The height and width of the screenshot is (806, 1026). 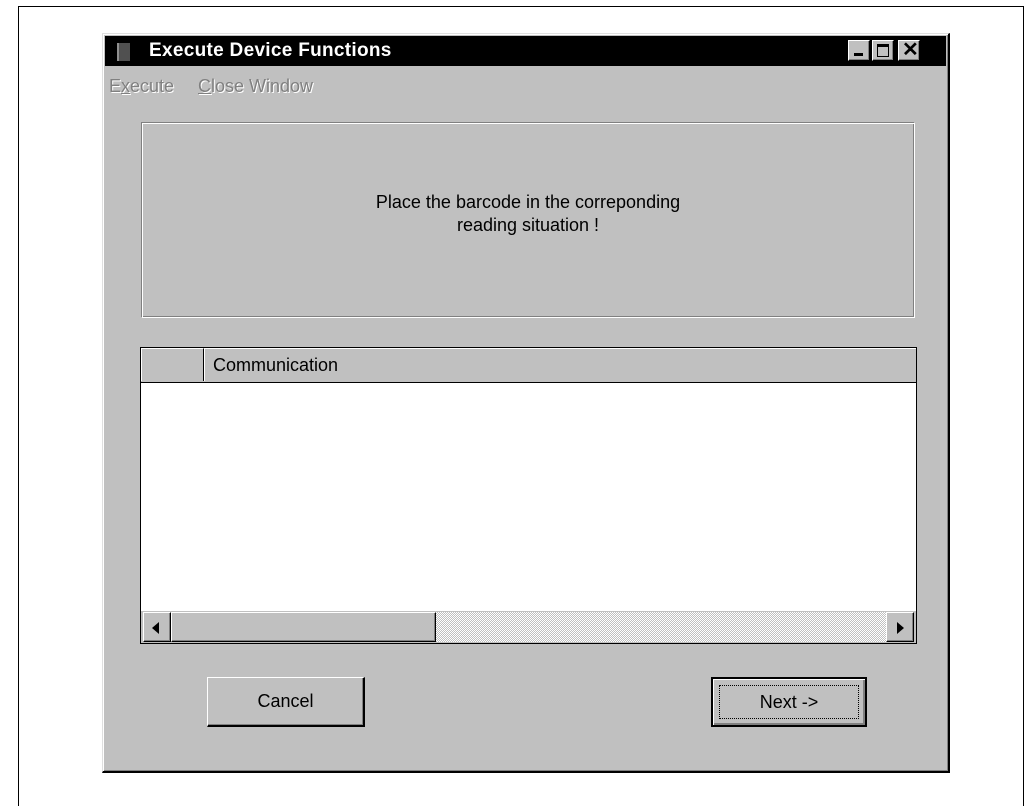 What do you see at coordinates (528, 225) in the screenshot?
I see `instruction-text-line-2: reading situation !` at bounding box center [528, 225].